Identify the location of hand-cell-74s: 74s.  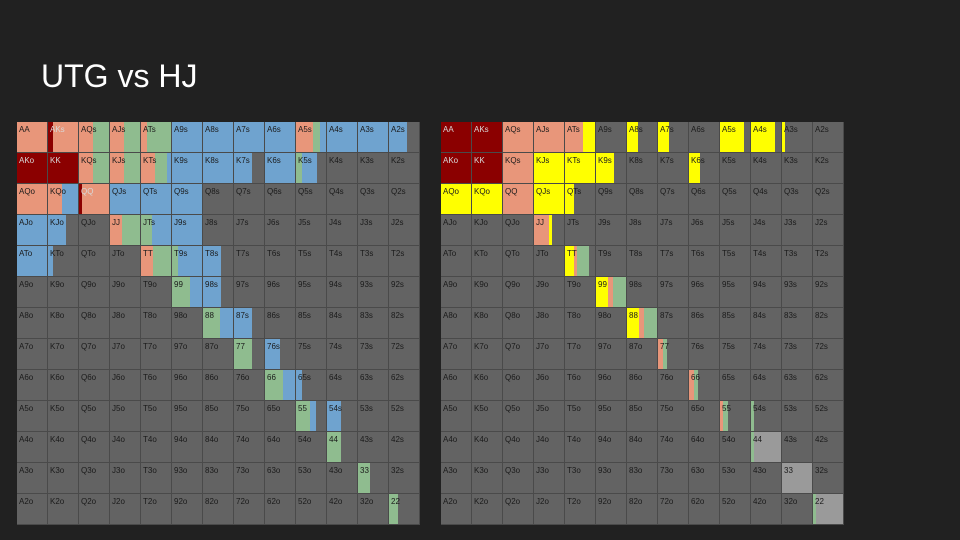
(766, 354).